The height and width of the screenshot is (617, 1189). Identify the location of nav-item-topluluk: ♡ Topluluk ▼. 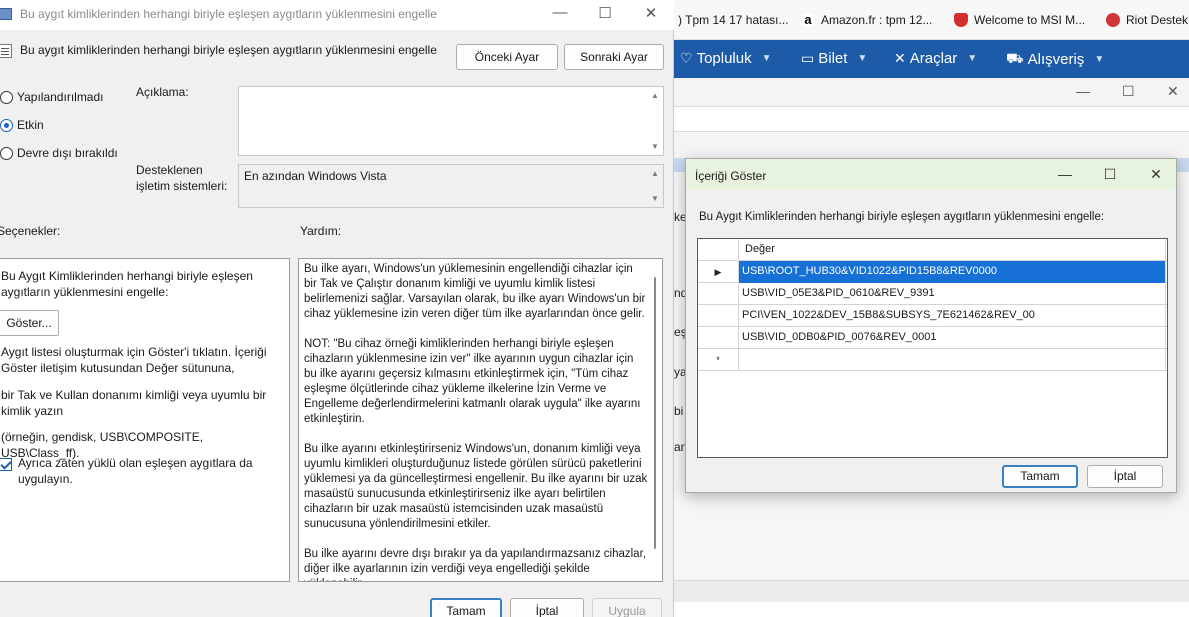
(726, 58).